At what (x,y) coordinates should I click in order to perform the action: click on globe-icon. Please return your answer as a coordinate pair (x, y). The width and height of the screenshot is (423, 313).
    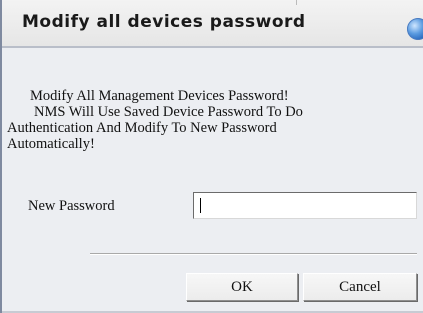
    Looking at the image, I should click on (415, 29).